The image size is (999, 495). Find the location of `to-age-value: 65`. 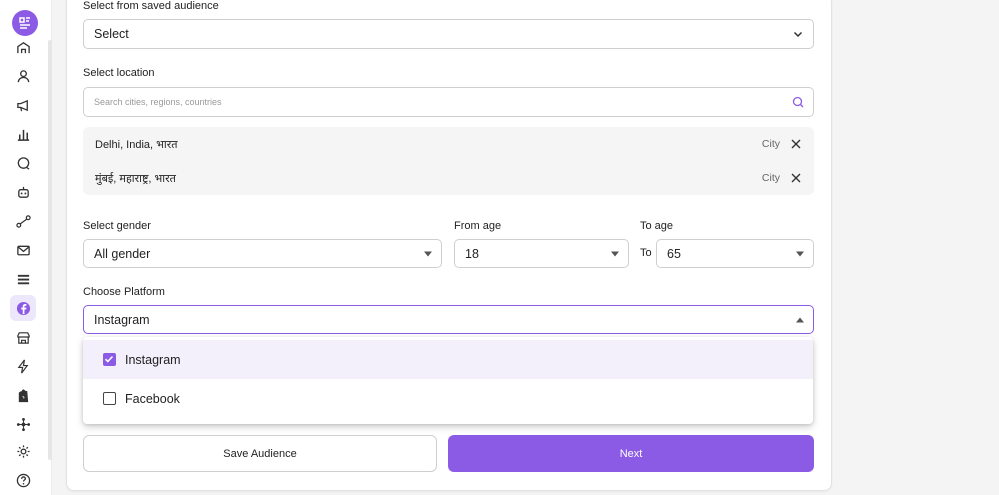

to-age-value: 65 is located at coordinates (674, 253).